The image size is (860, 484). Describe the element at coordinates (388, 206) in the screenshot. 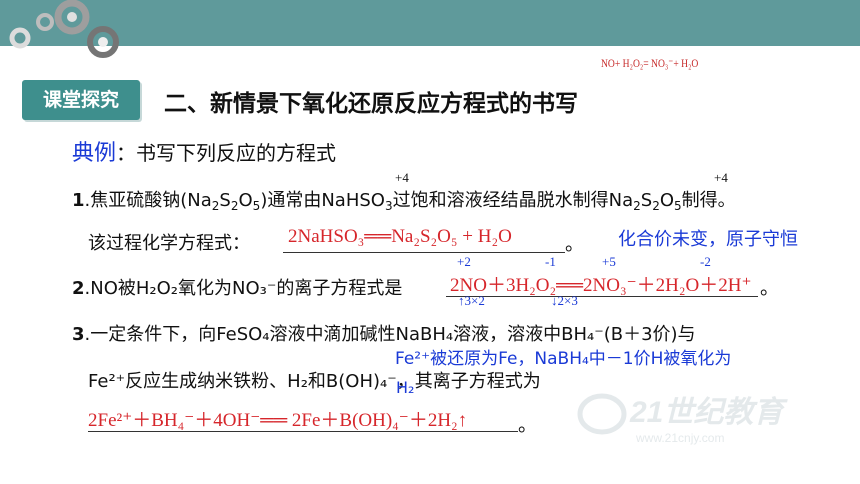

I see `q1-sub: 3` at that location.